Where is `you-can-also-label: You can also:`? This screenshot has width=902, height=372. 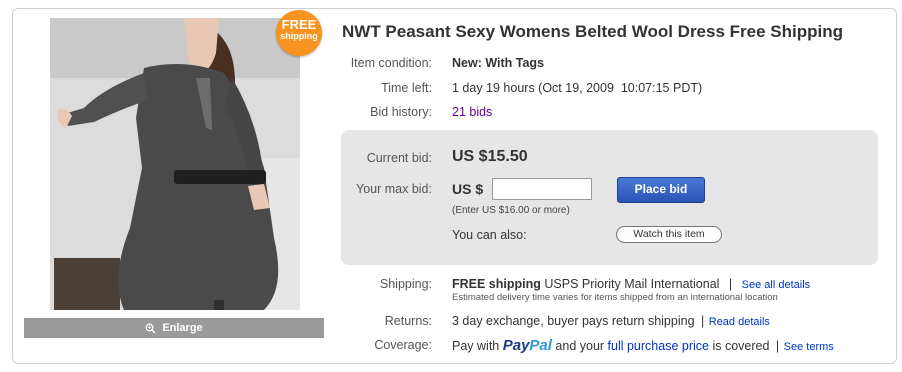
you-can-also-label: You can also: is located at coordinates (489, 235).